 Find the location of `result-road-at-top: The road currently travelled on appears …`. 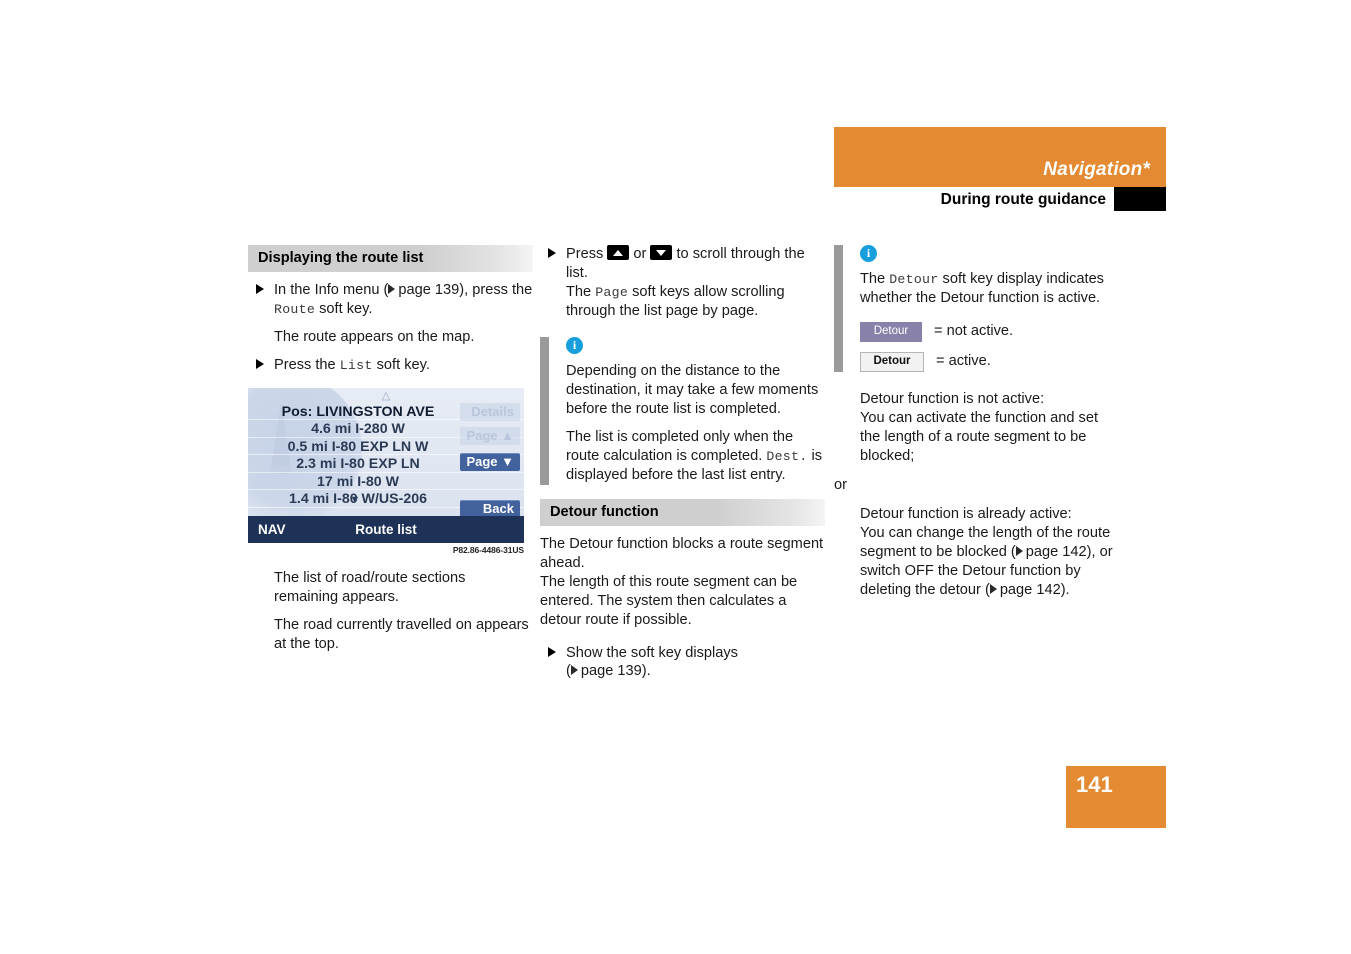

result-road-at-top: The road currently travelled on appears … is located at coordinates (401, 634).